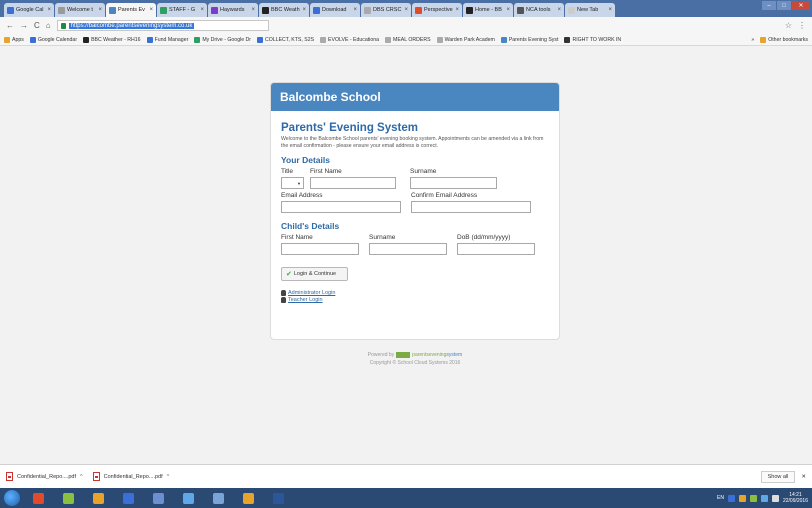  Describe the element at coordinates (131, 10) in the screenshot. I see `browser-tab: Parents Ev ×` at that location.